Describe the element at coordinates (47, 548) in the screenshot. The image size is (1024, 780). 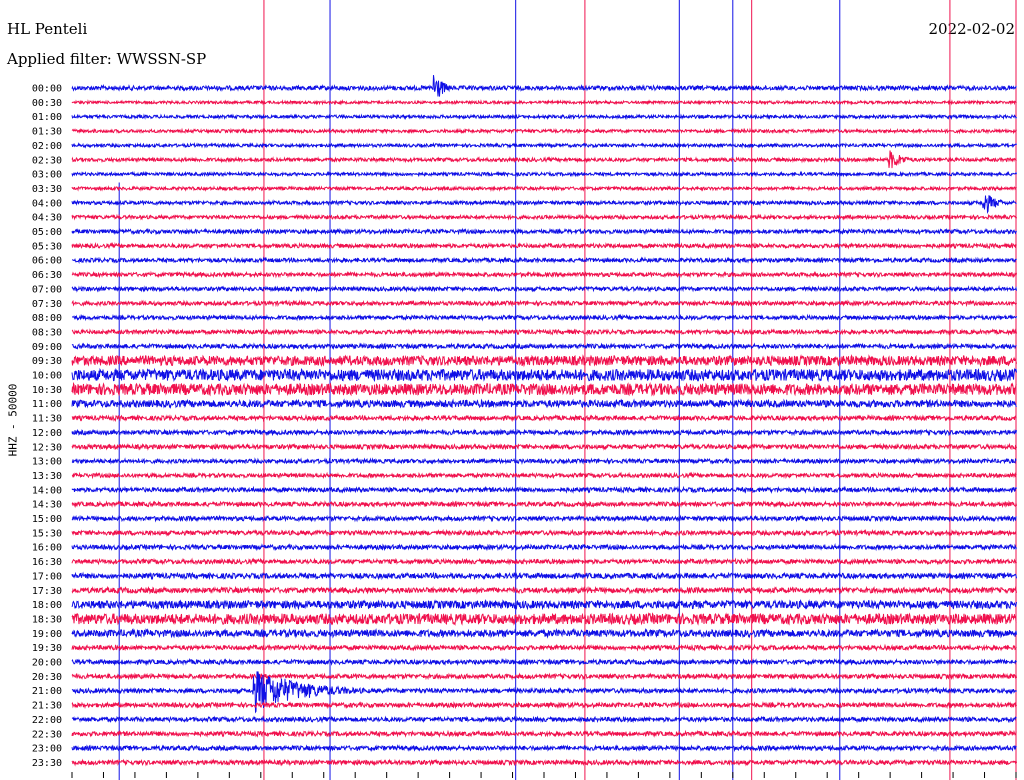
I see `time-label: 16:00` at that location.